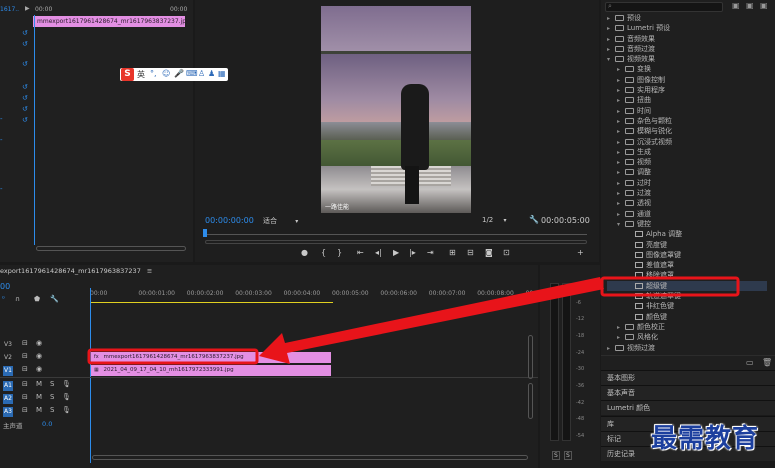  I want to click on ime-shirt-icon: ♟, so click(211, 73).